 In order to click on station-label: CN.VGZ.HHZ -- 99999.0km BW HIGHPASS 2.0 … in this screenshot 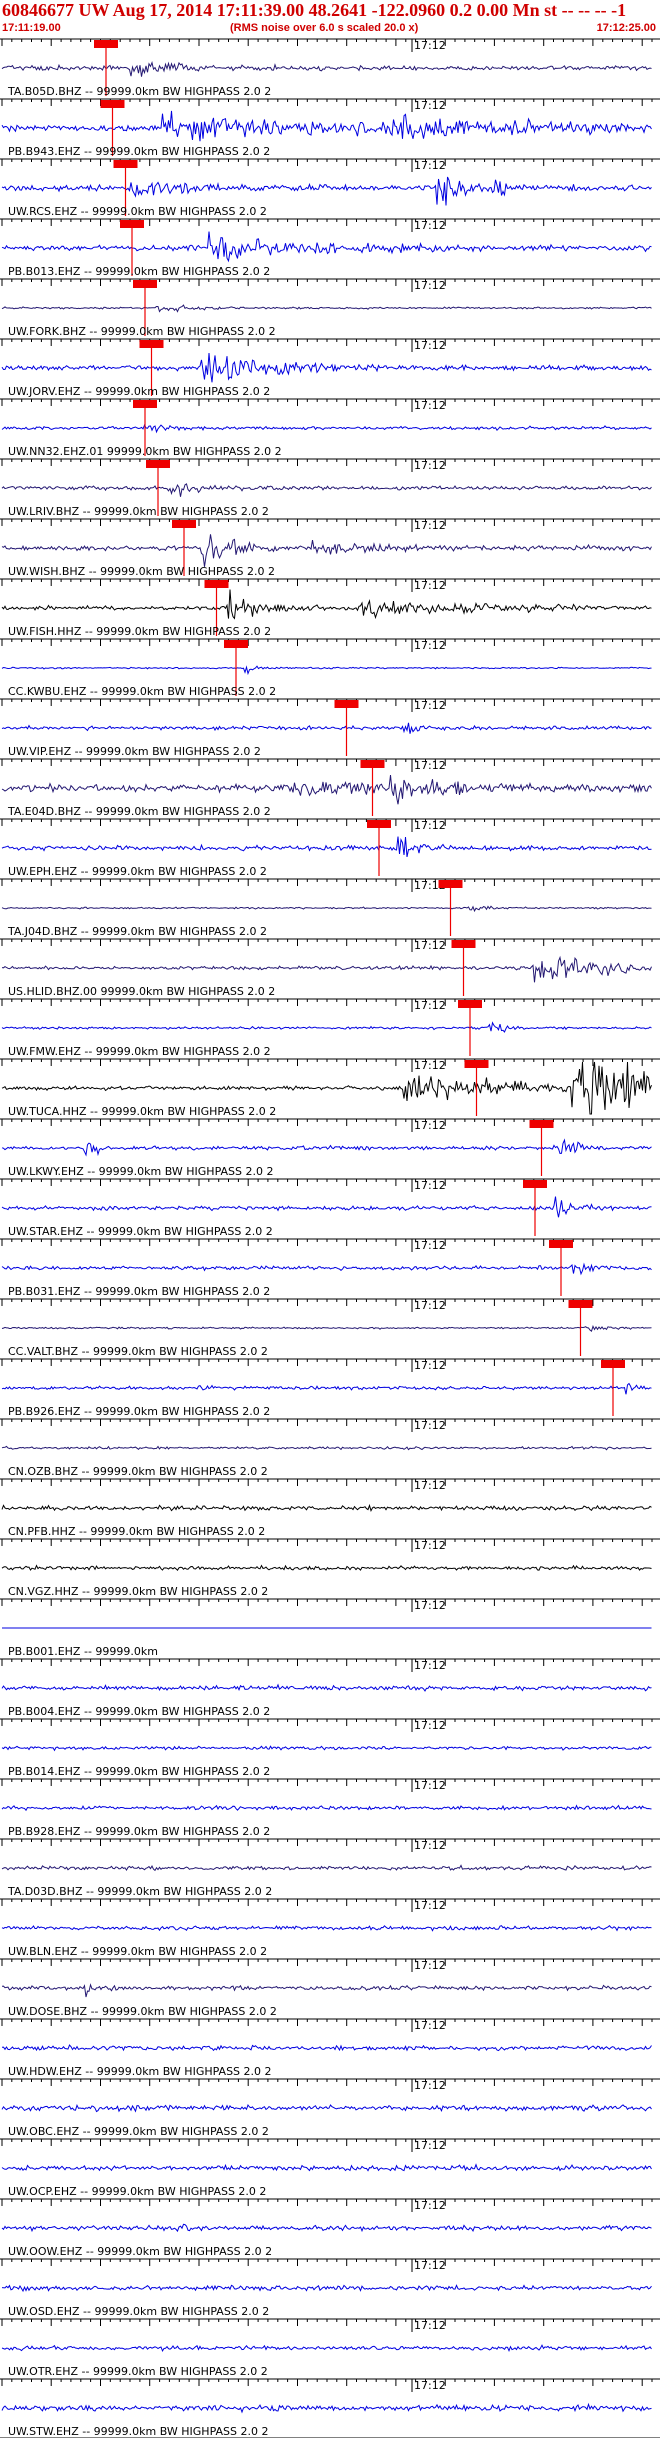, I will do `click(138, 1591)`.